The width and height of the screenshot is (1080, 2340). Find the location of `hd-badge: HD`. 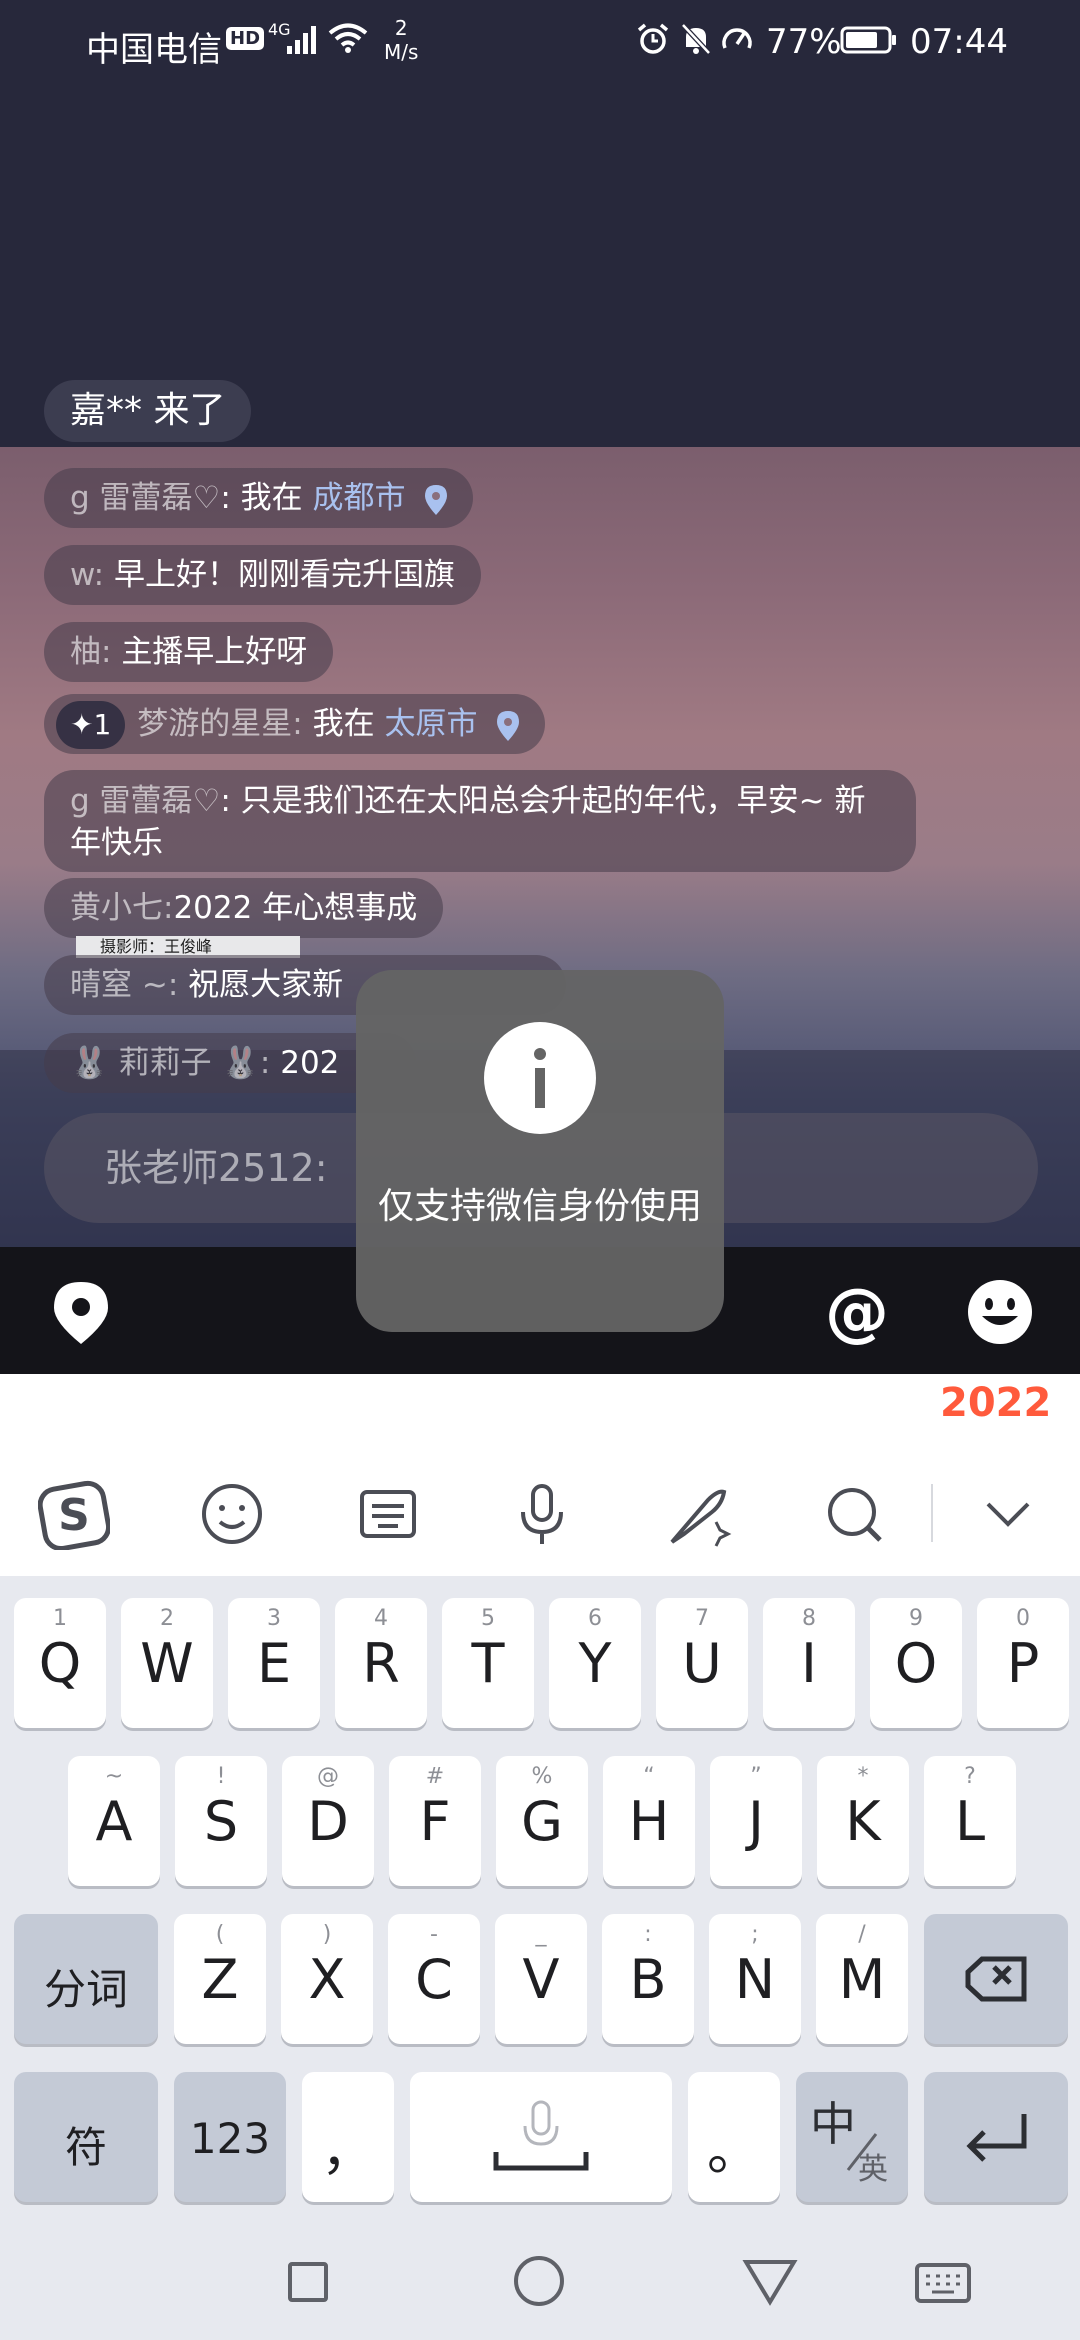

hd-badge: HD is located at coordinates (245, 38).